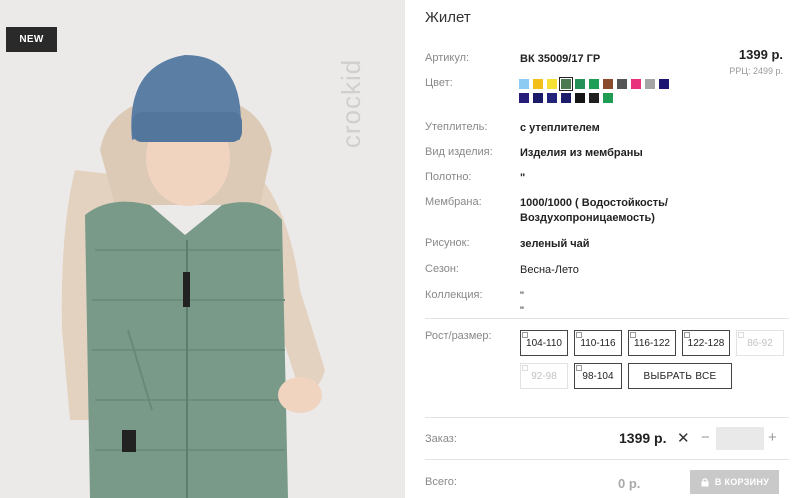  What do you see at coordinates (594, 203) in the screenshot?
I see `attribute-value: 1000/1000 ( Водостойкость/` at bounding box center [594, 203].